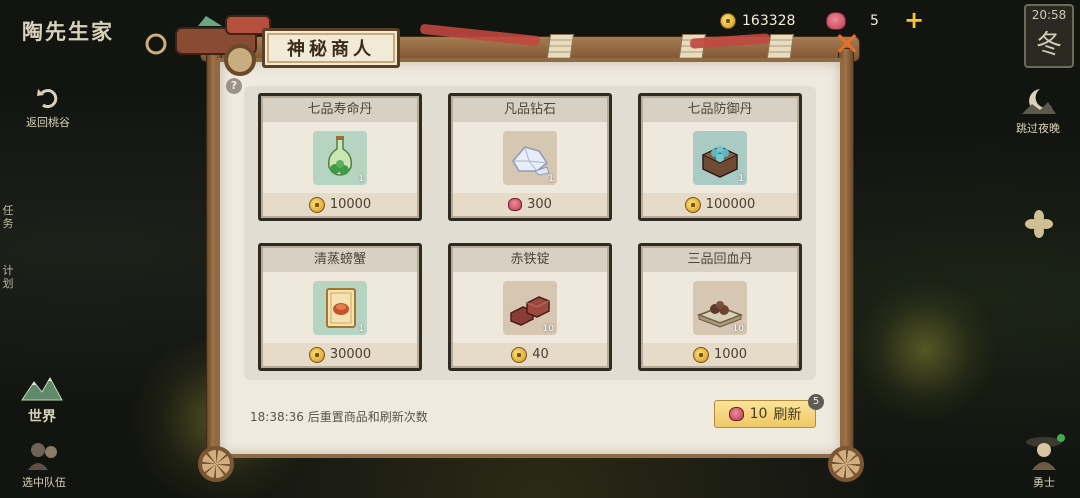 Image resolution: width=1080 pixels, height=498 pixels. I want to click on shop-item-card: 凡品钻石 1 300, so click(530, 157).